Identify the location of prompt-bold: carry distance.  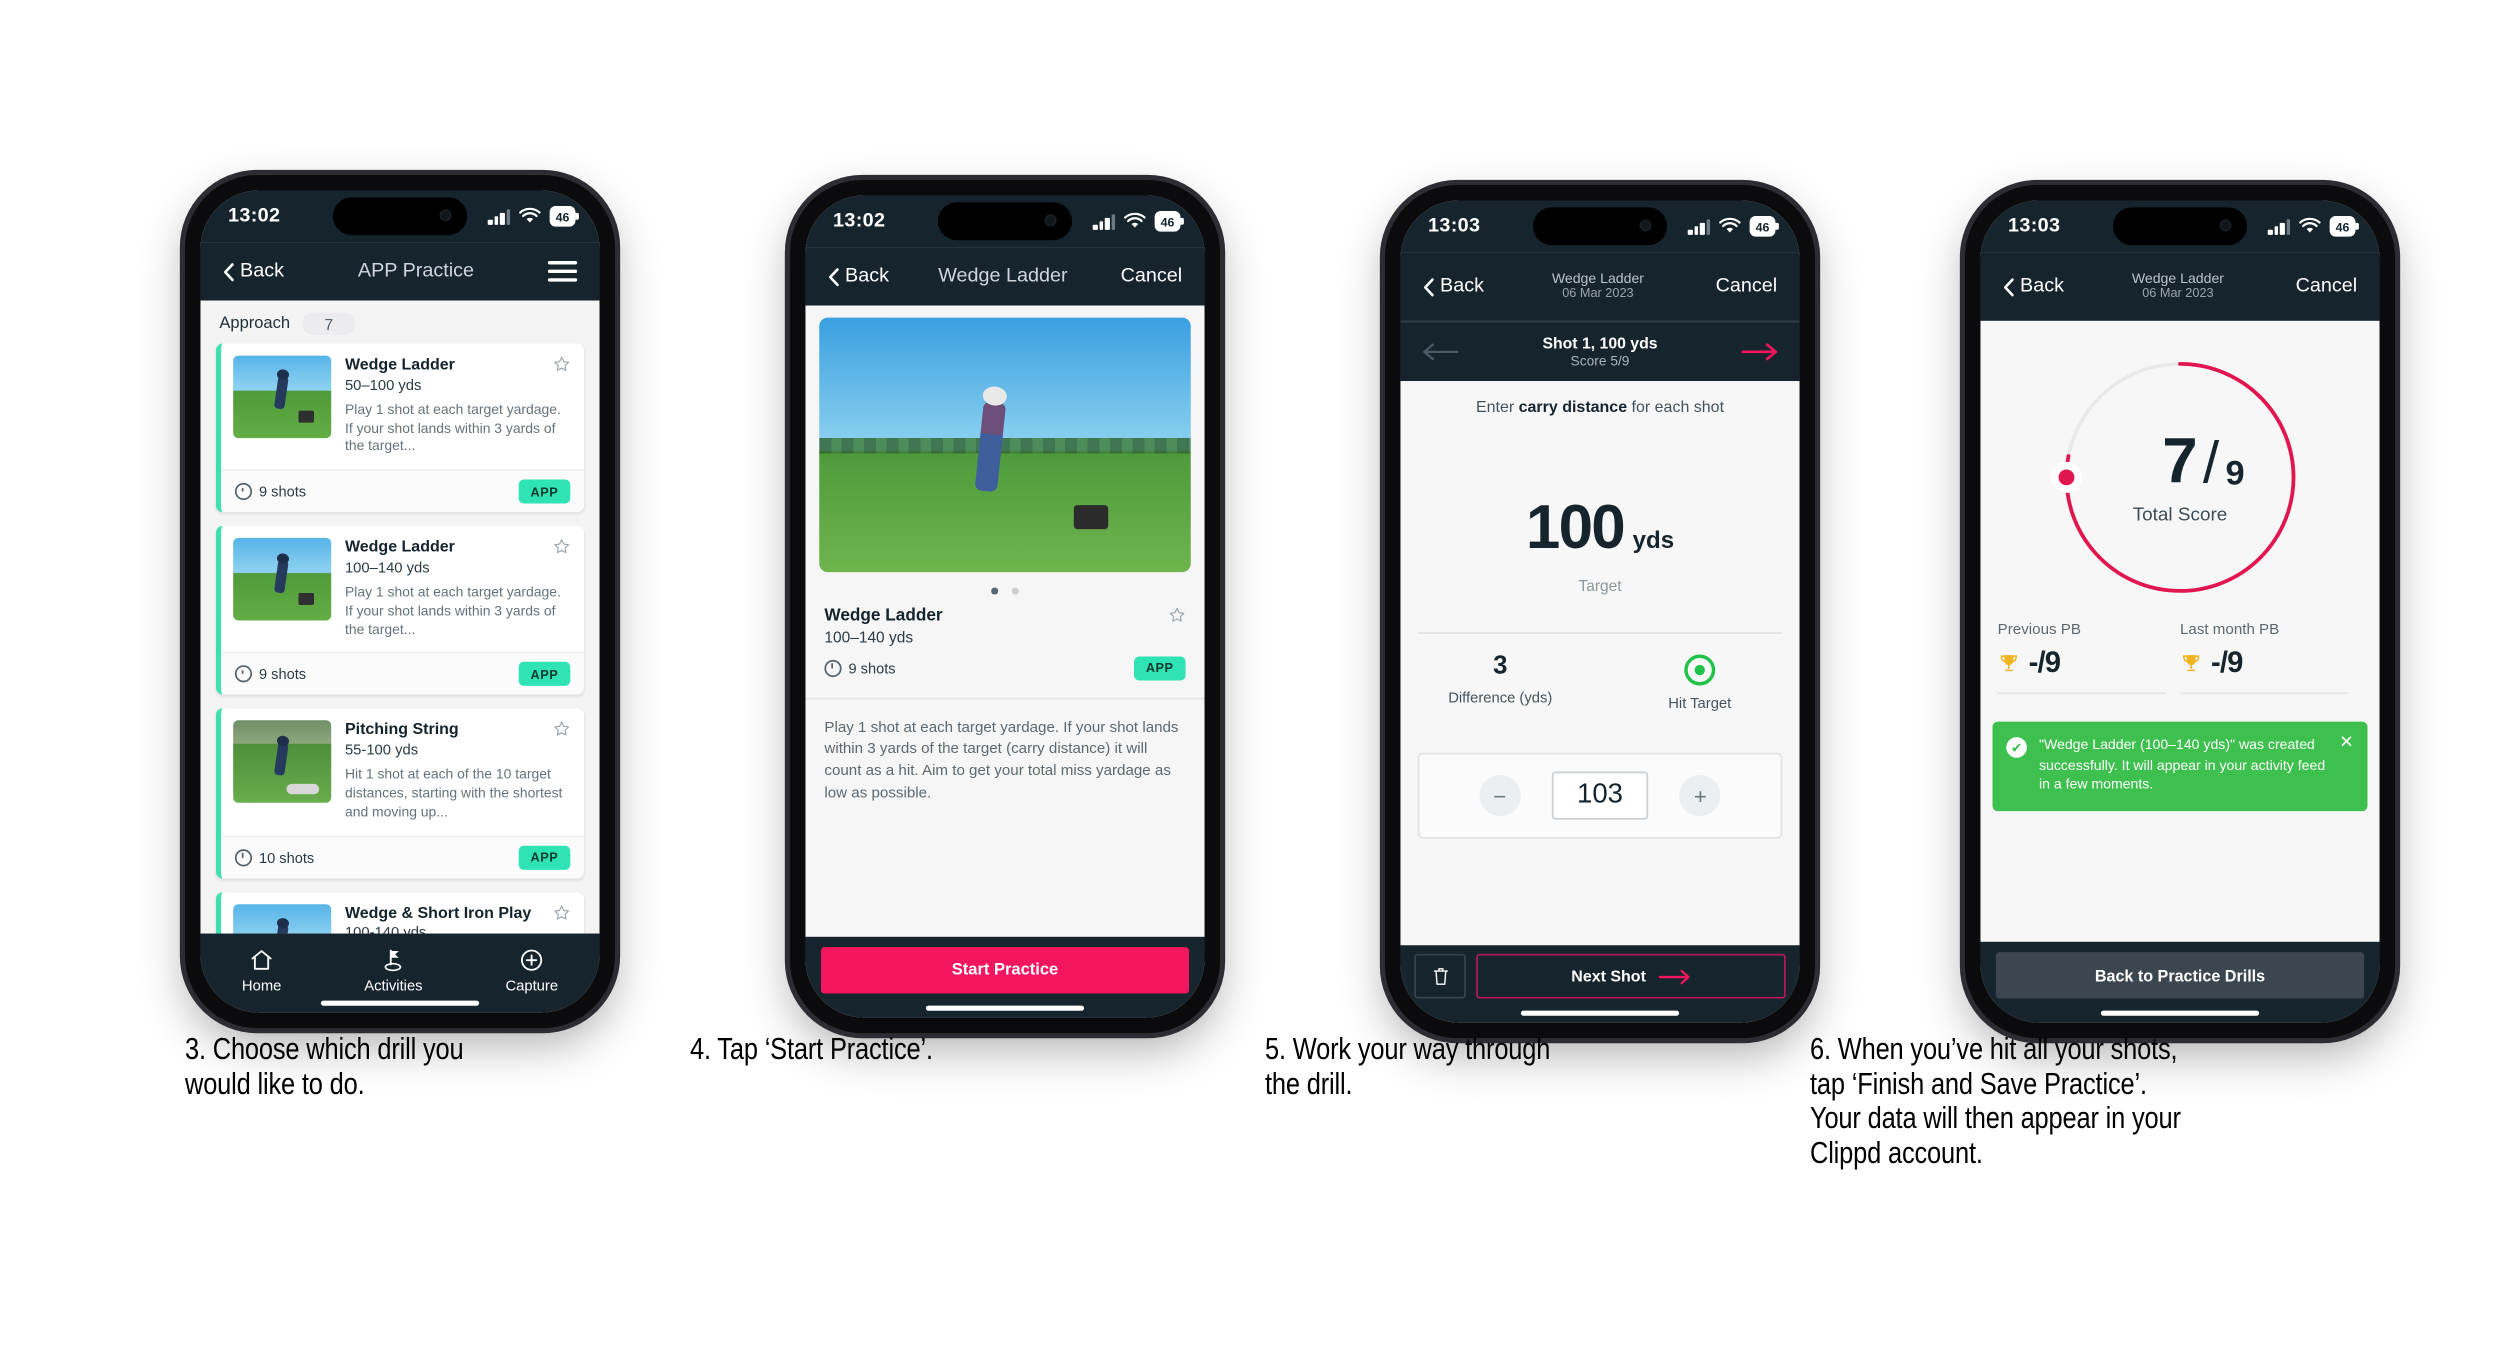
(1573, 407).